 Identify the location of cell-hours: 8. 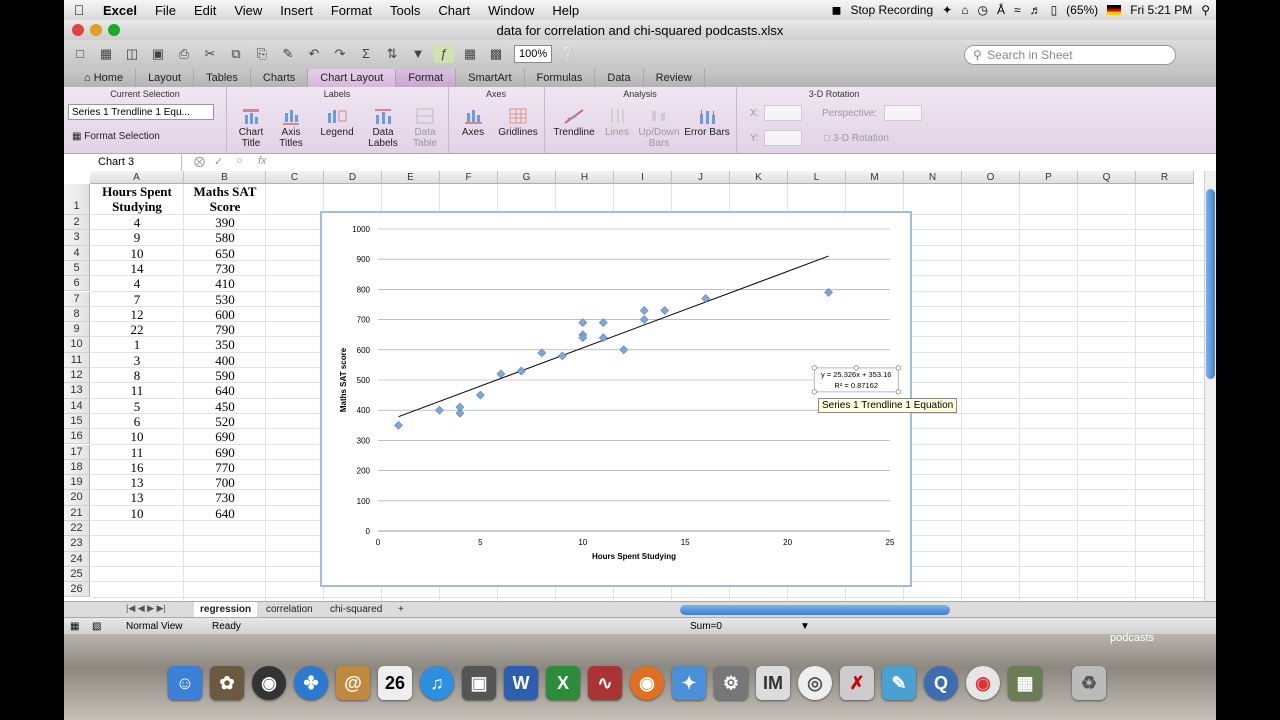
(137, 375).